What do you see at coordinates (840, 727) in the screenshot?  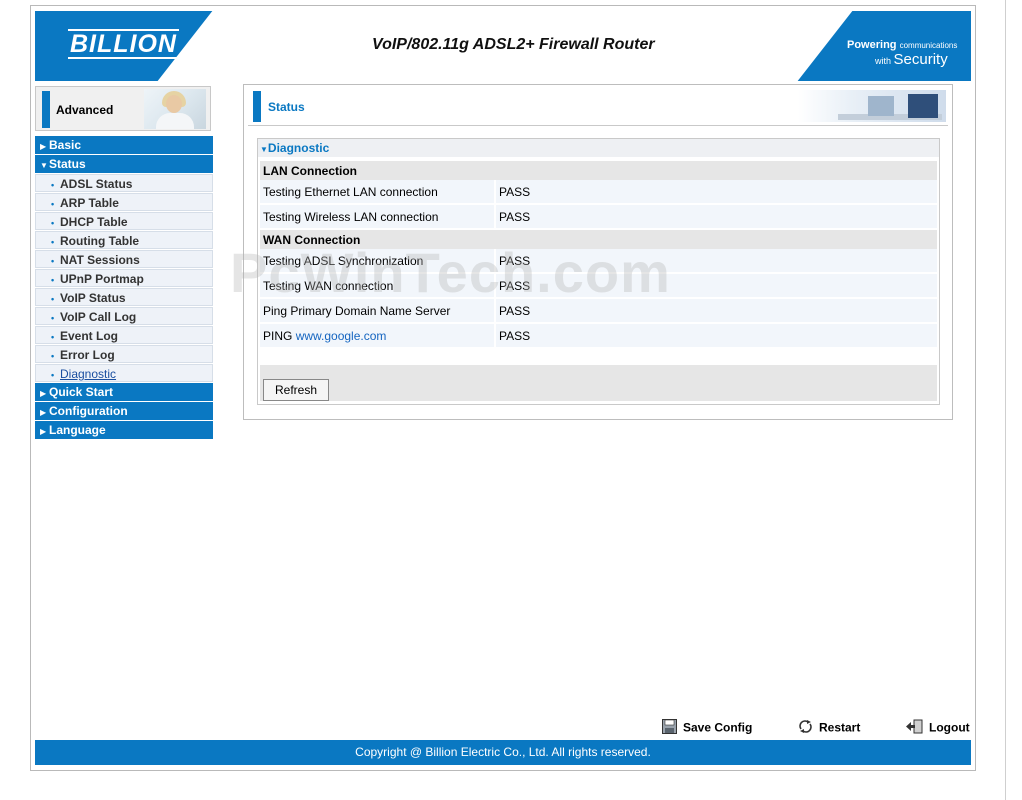 I see `restart-label: Restart` at bounding box center [840, 727].